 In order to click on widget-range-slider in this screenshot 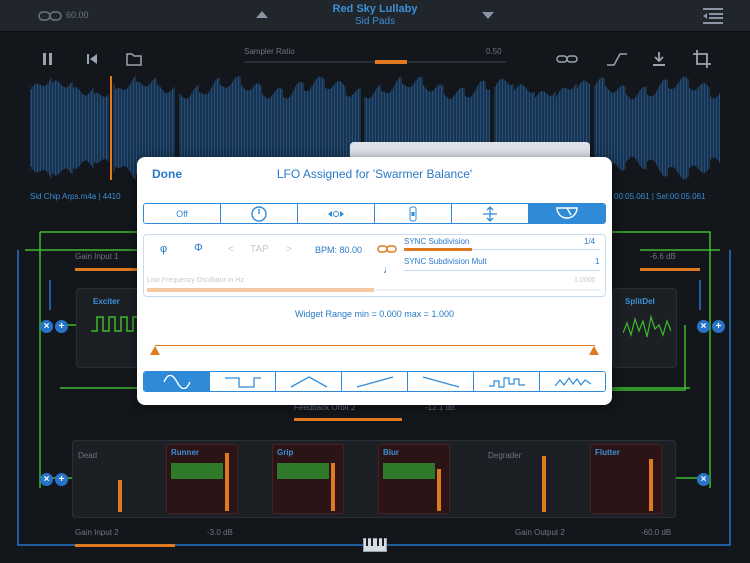, I will do `click(375, 345)`.